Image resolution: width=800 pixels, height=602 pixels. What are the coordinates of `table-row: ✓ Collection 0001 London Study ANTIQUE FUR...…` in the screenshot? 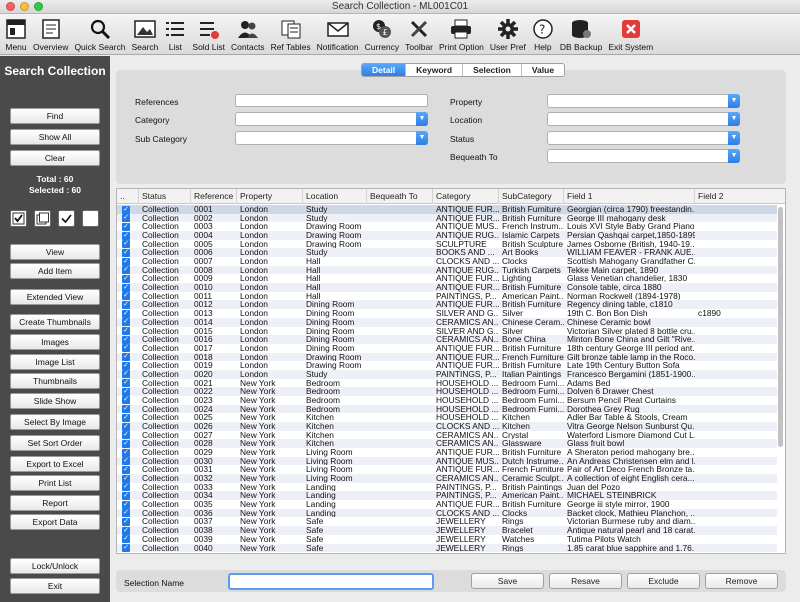 It's located at (447, 209).